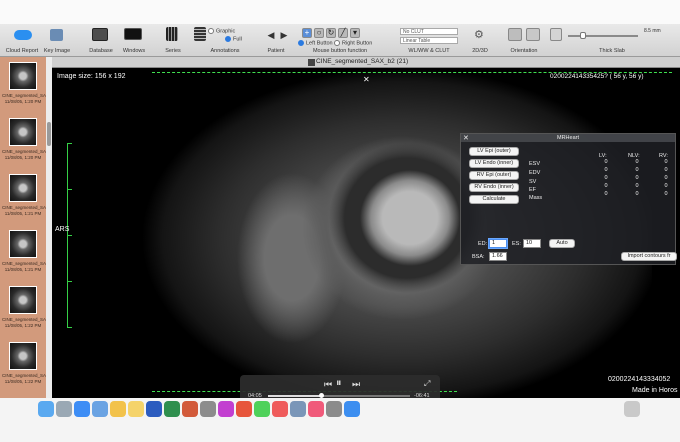 The height and width of the screenshot is (442, 680). What do you see at coordinates (237, 39) in the screenshot?
I see `annotation-option-label: Full` at bounding box center [237, 39].